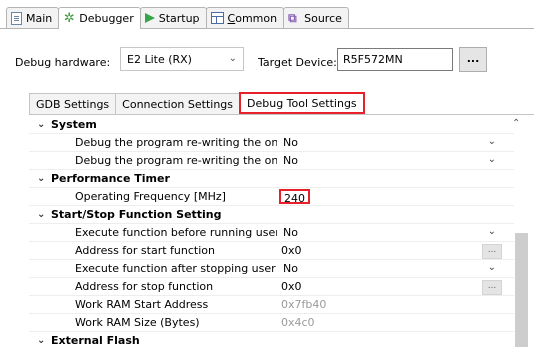 The image size is (534, 347). I want to click on scroll-up-icon: ⌃, so click(516, 123).